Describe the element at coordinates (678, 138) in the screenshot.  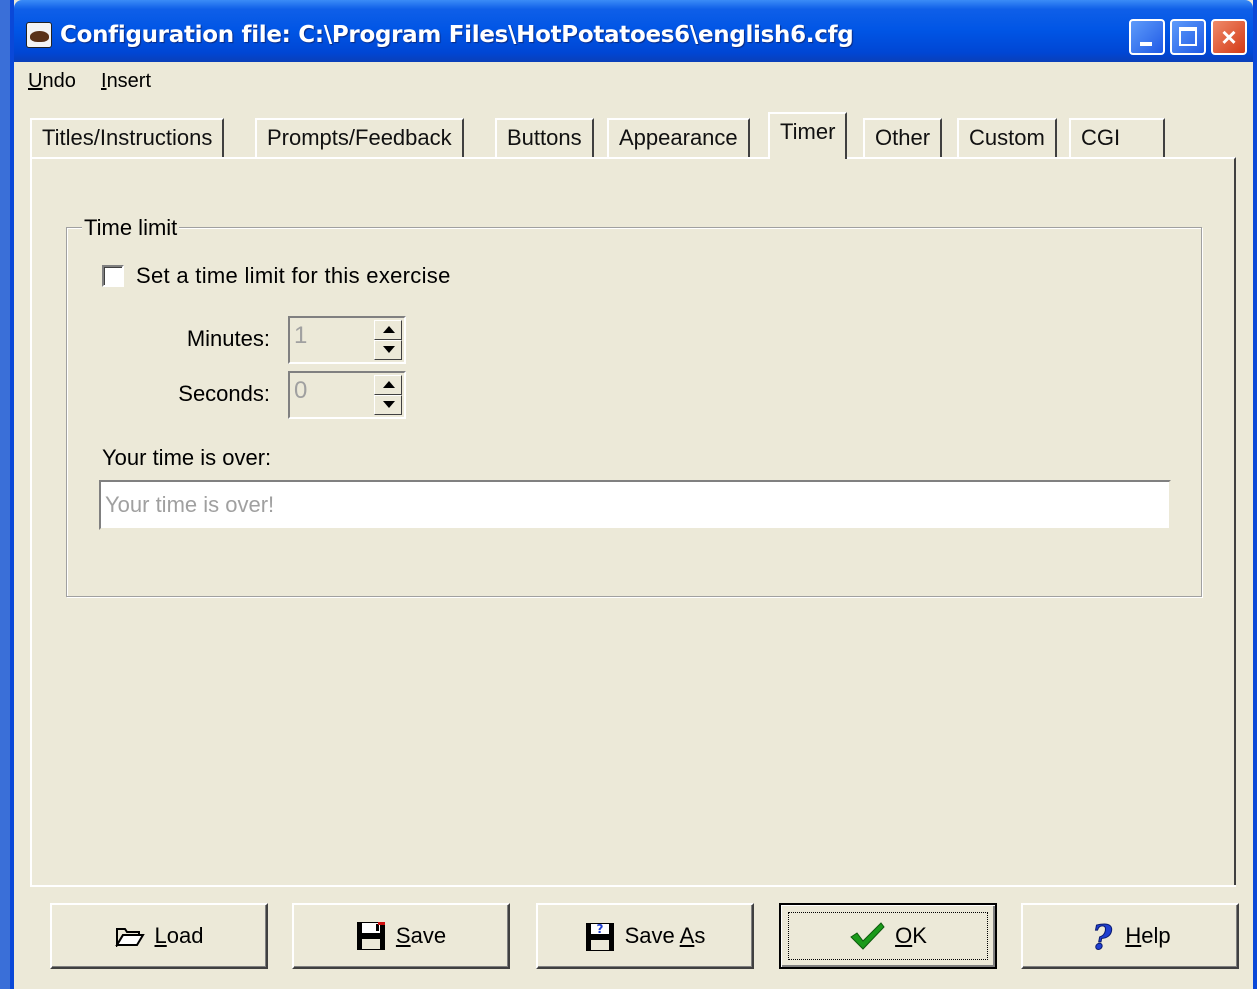
I see `tab-appearance: Appearance` at that location.